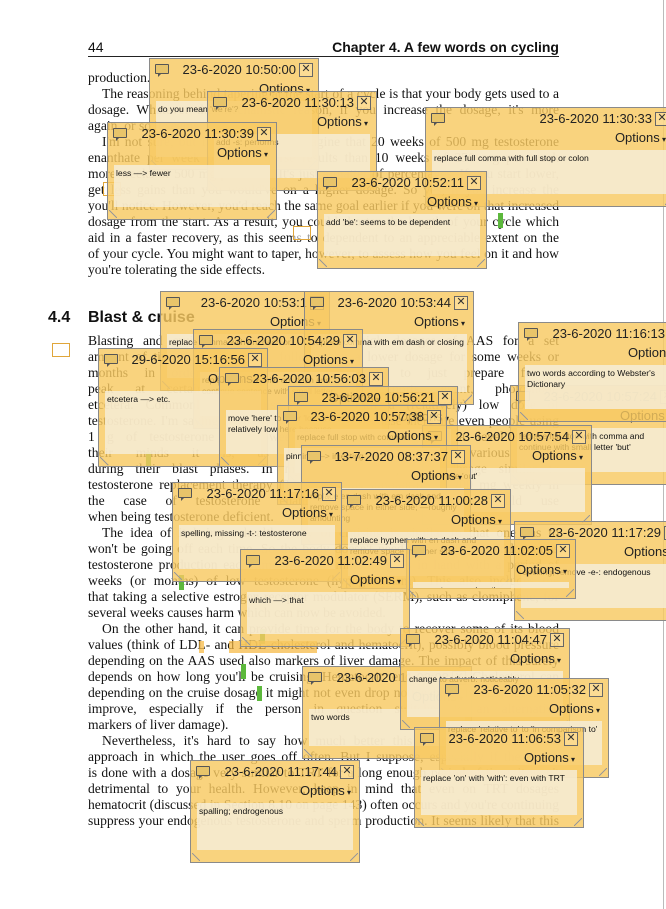 This screenshot has width=666, height=909. I want to click on annotation-timestamp: 23-6-2020 10:53:44, so click(394, 302).